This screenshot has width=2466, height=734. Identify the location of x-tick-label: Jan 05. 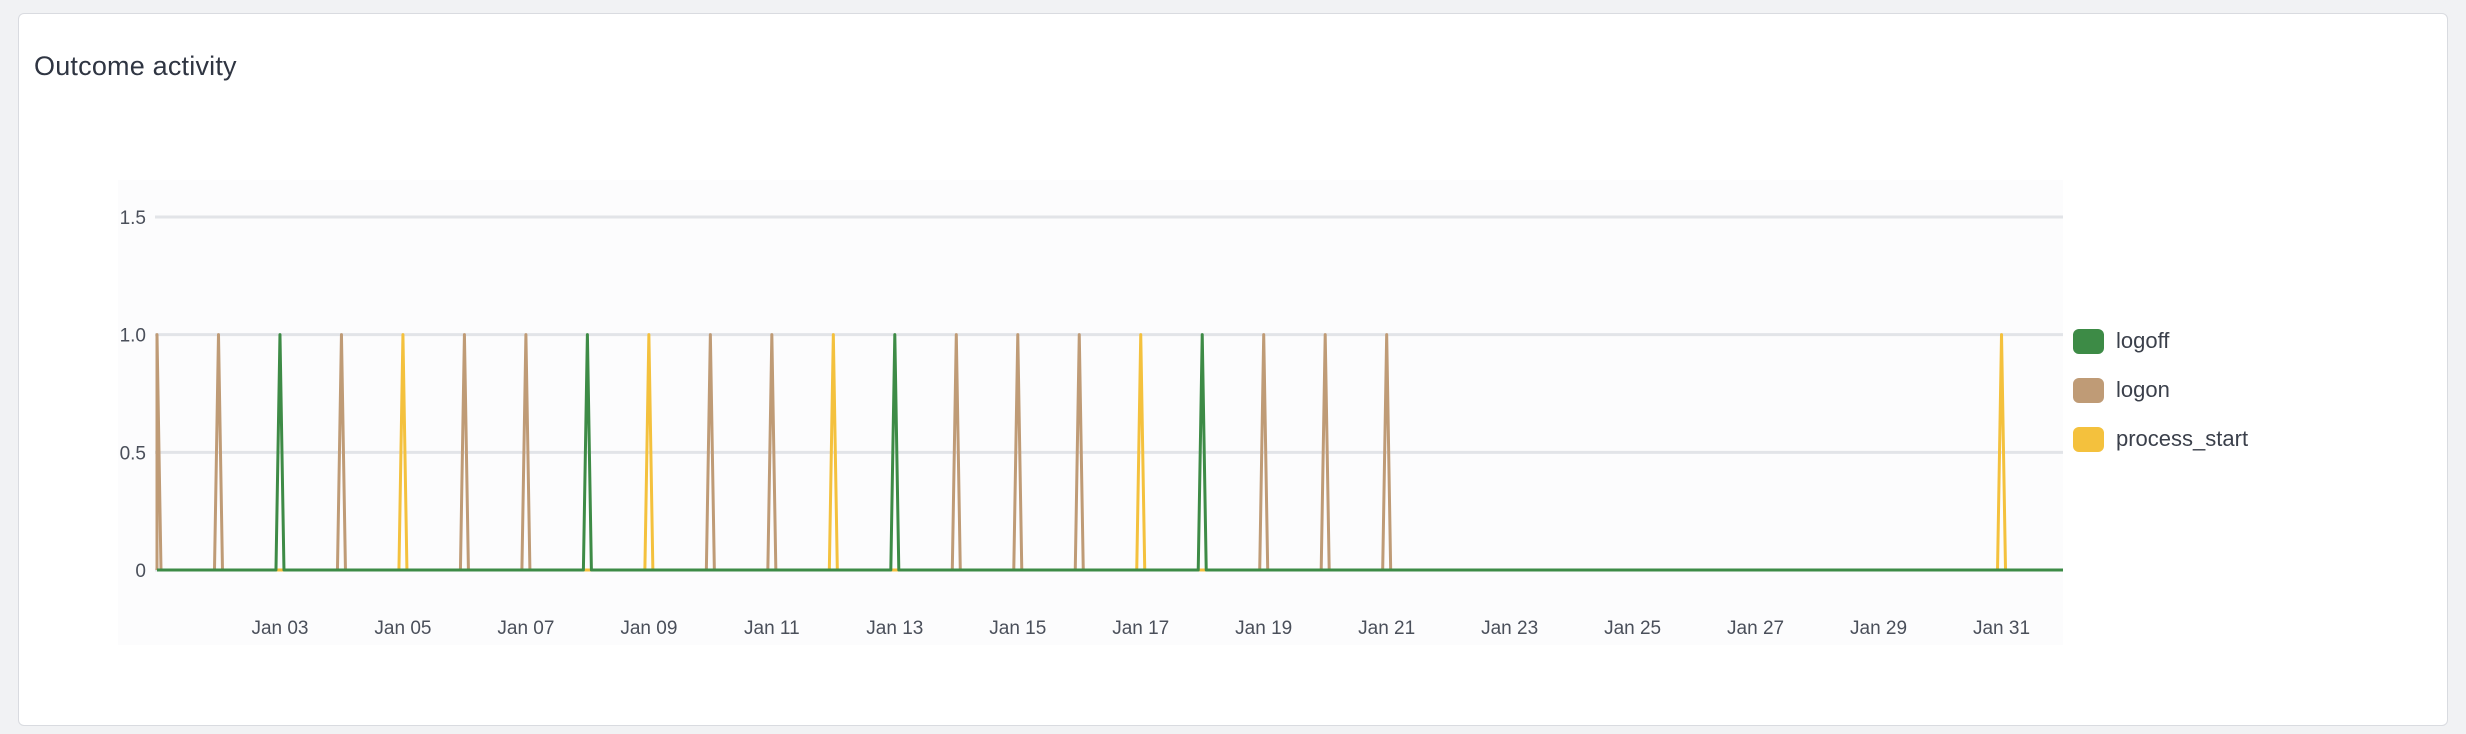
(402, 628).